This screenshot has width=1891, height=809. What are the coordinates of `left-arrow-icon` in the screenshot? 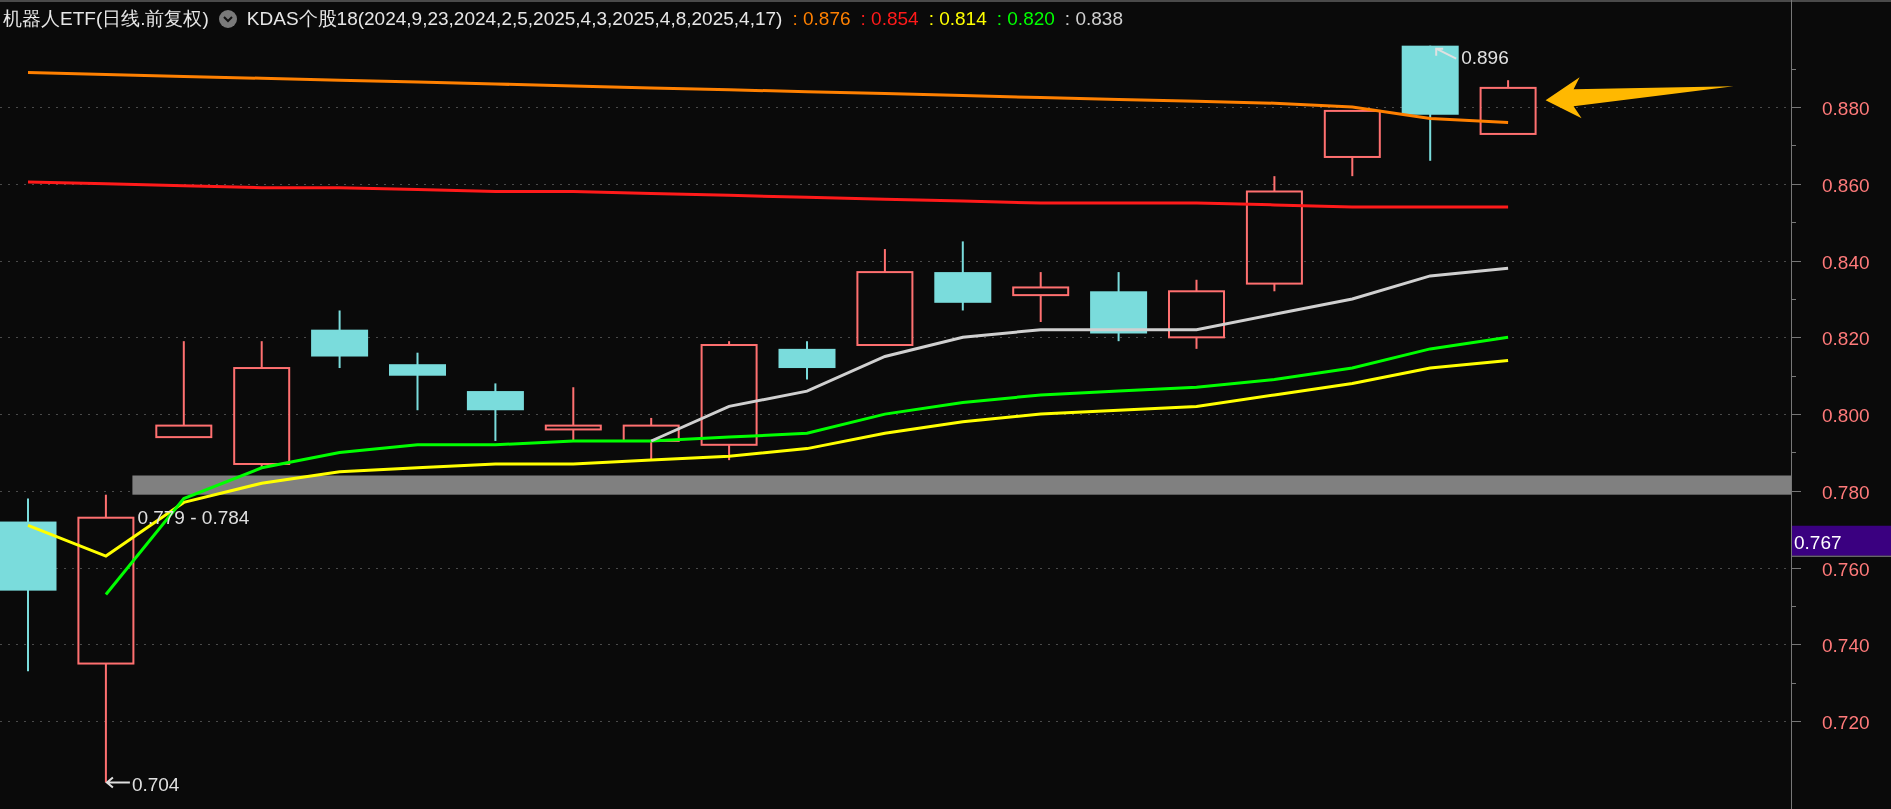 It's located at (118, 782).